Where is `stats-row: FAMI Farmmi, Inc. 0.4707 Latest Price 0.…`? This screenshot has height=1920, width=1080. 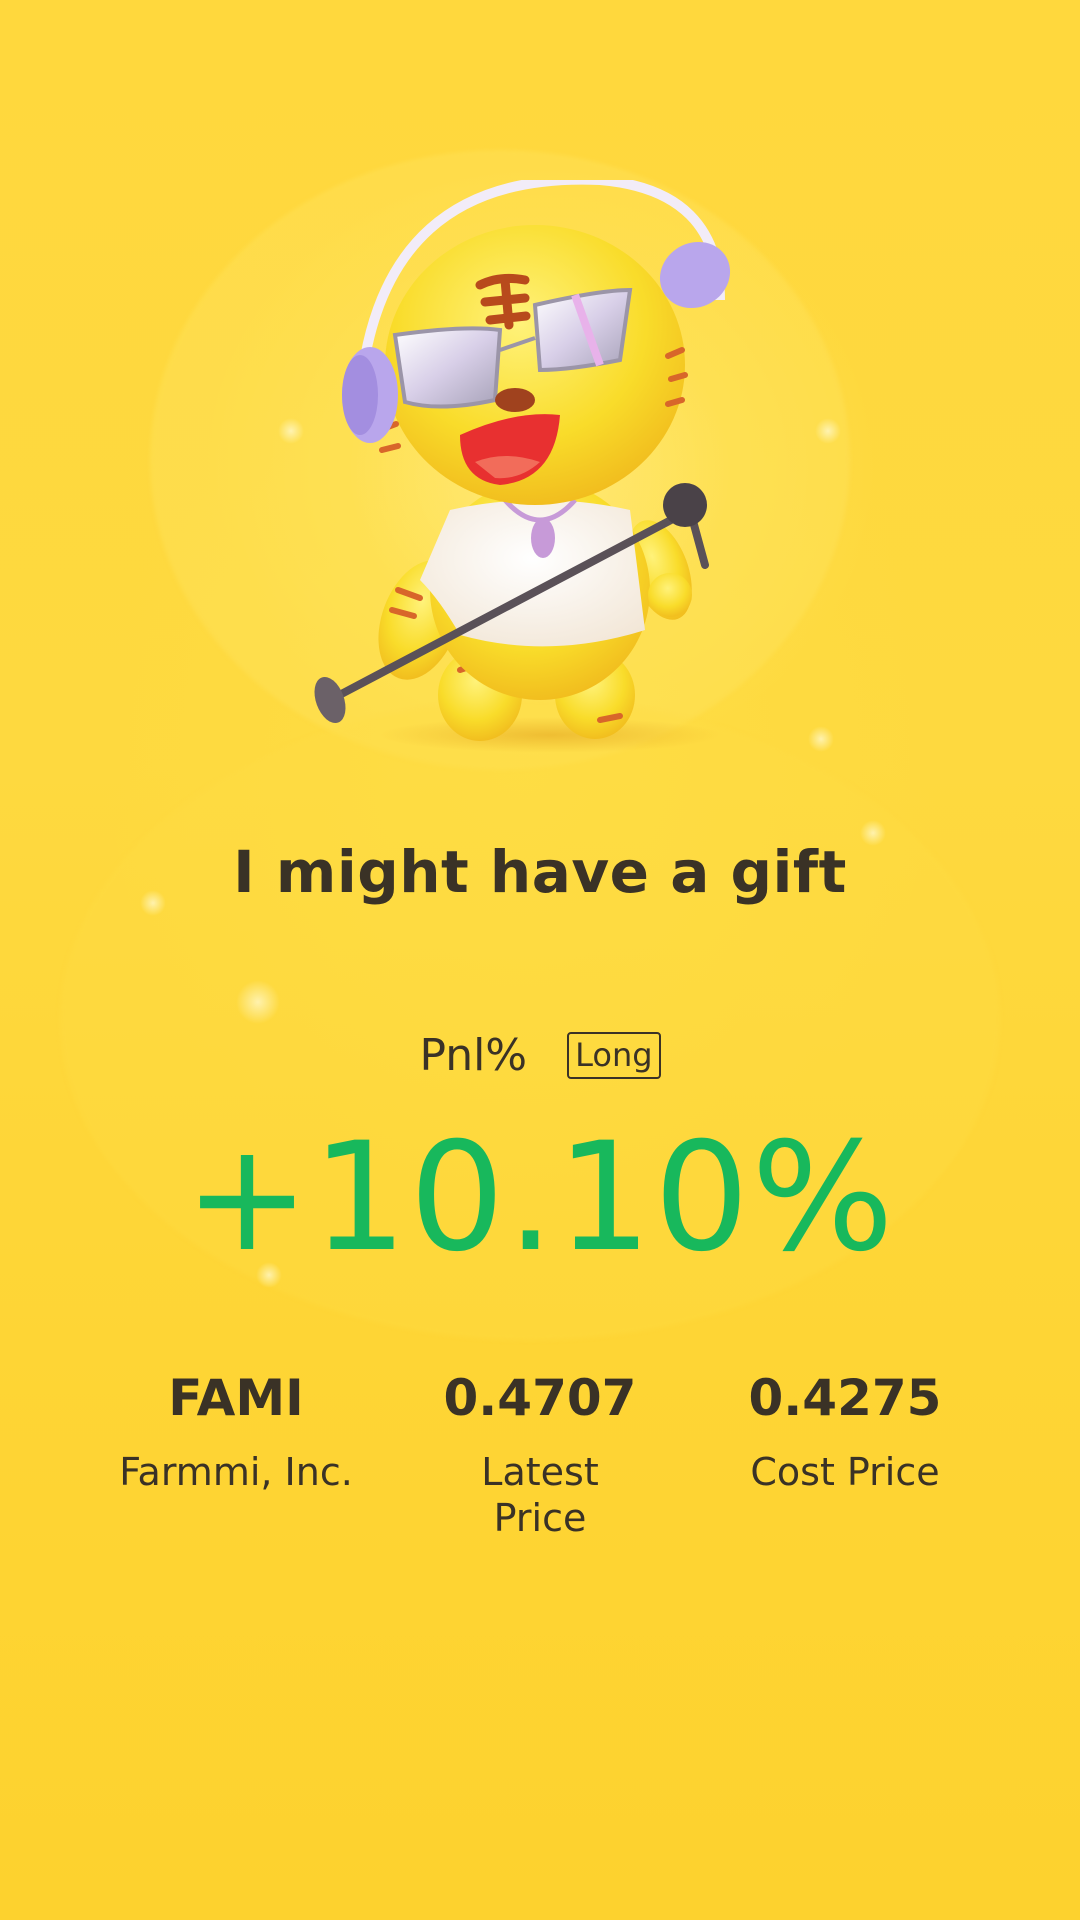
stats-row: FAMI Farmmi, Inc. 0.4707 Latest Price 0.… is located at coordinates (540, 1468).